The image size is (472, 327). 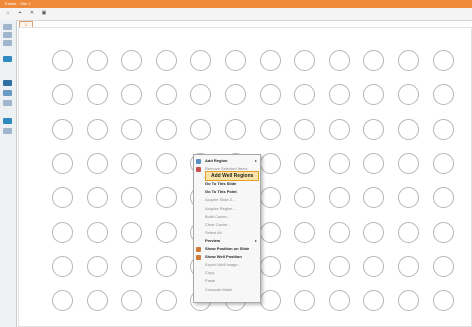 What do you see at coordinates (7, 59) in the screenshot?
I see `slide-tool-icon` at bounding box center [7, 59].